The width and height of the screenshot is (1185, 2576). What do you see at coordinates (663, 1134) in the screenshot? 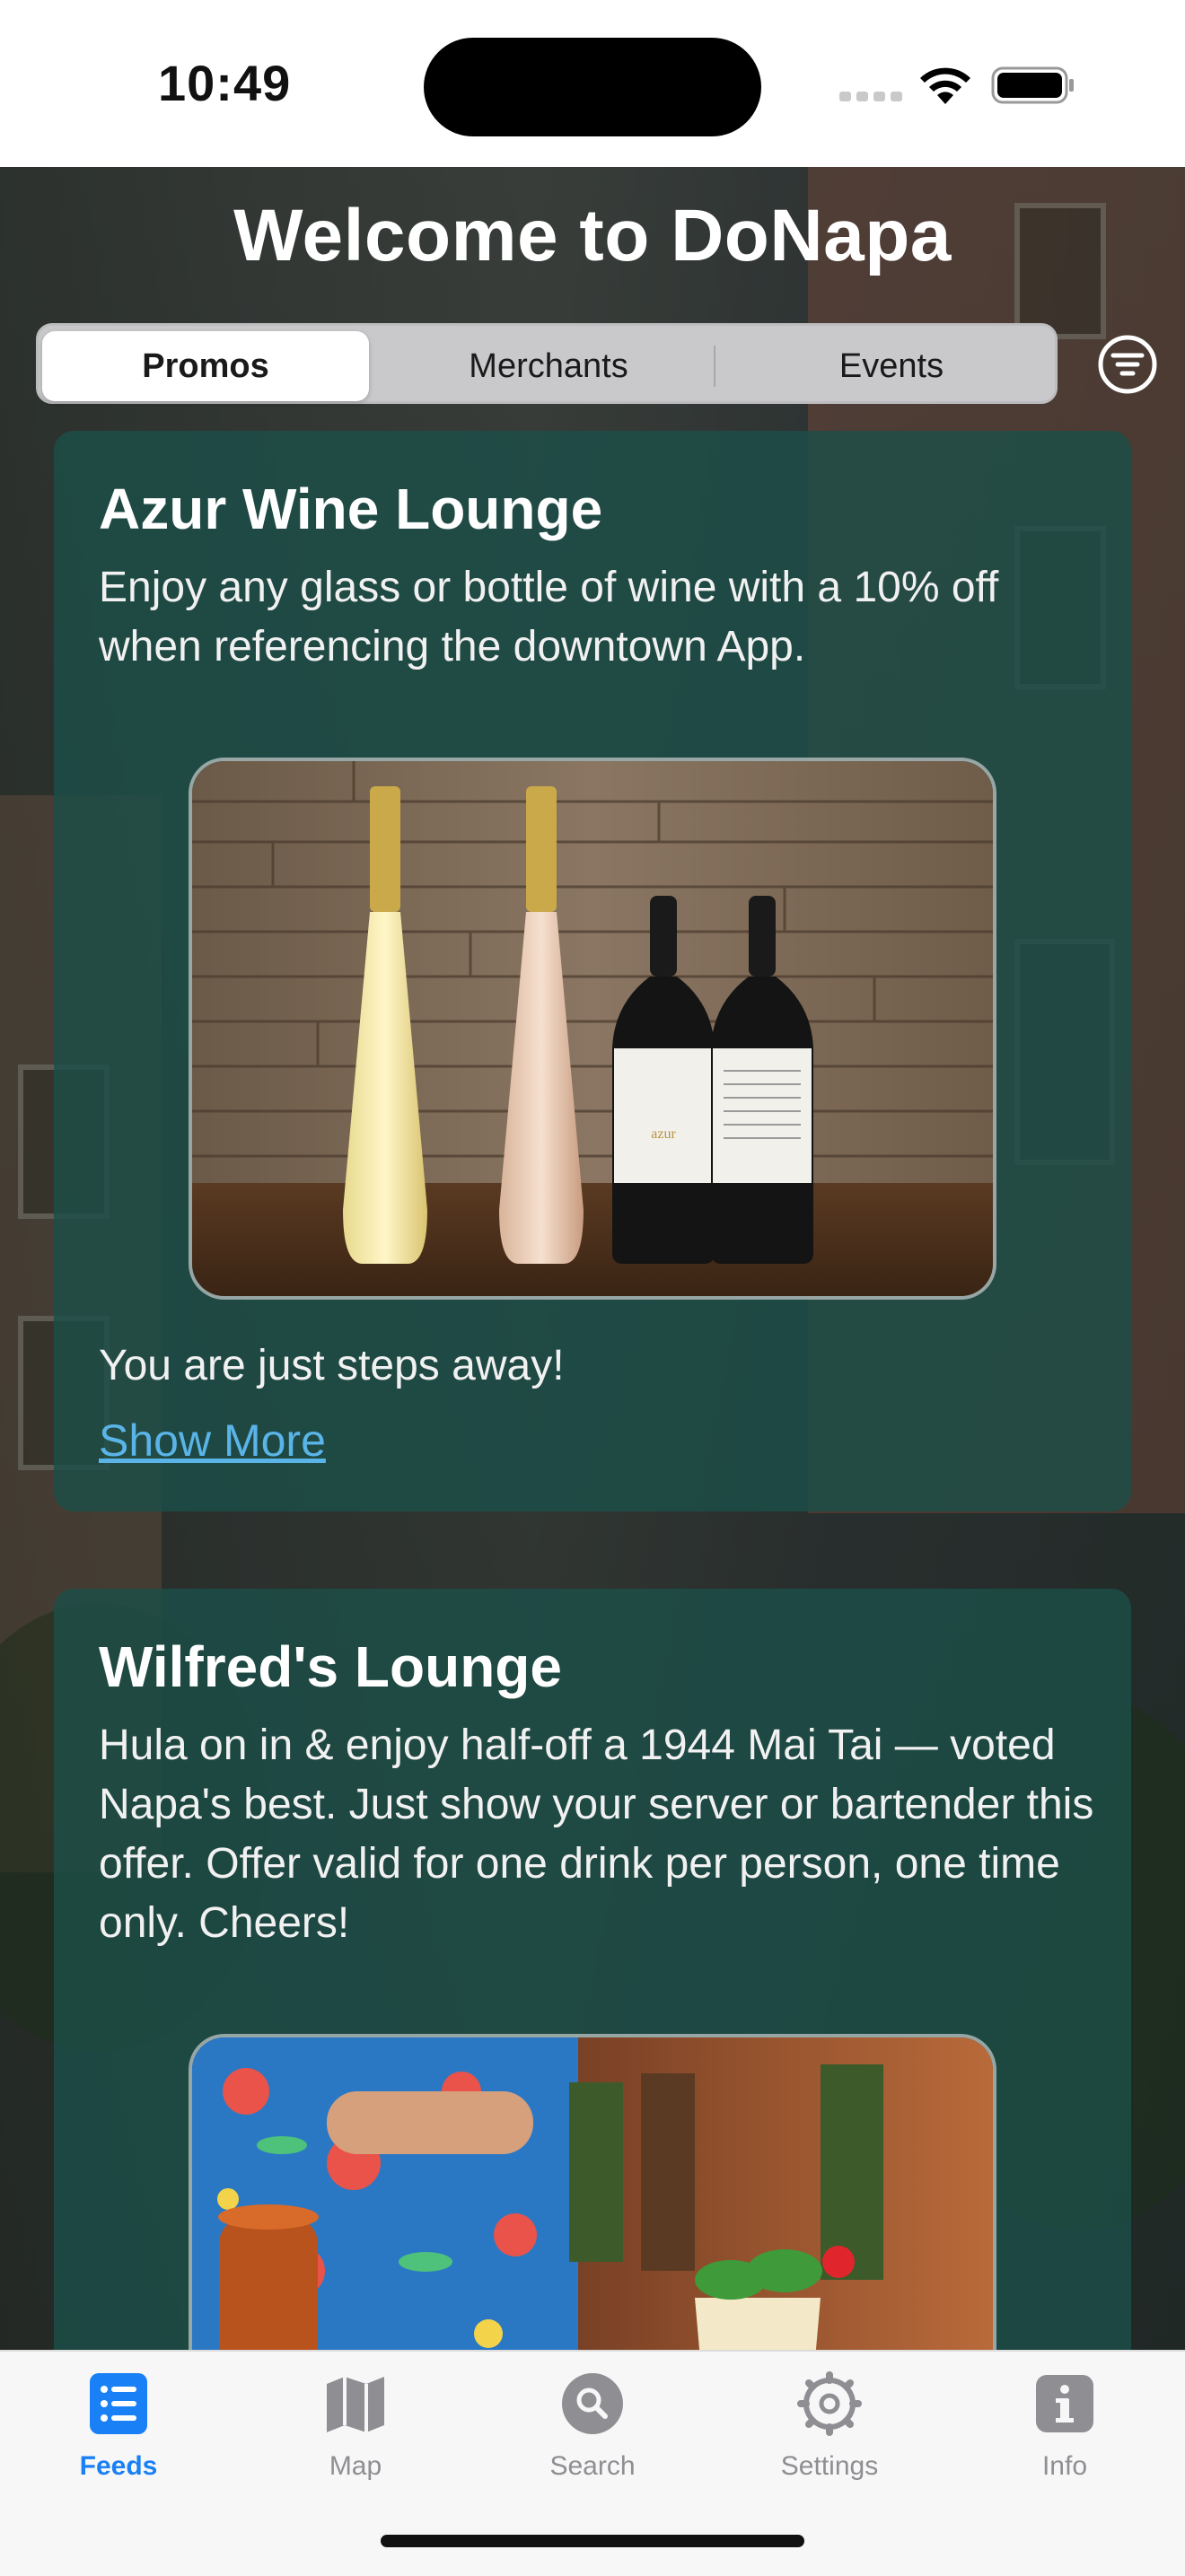
I see `bottle-label-text: azur` at bounding box center [663, 1134].